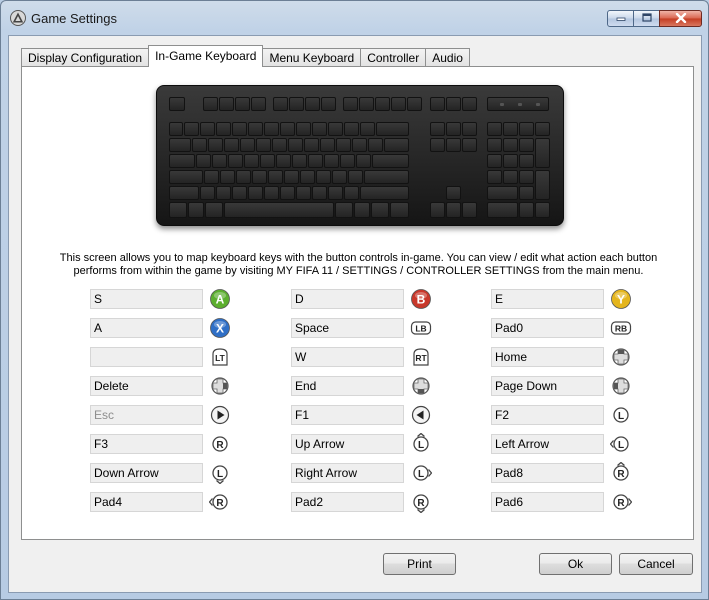 This screenshot has height=600, width=709. What do you see at coordinates (146, 502) in the screenshot?
I see `key-binding-field: Pad4` at bounding box center [146, 502].